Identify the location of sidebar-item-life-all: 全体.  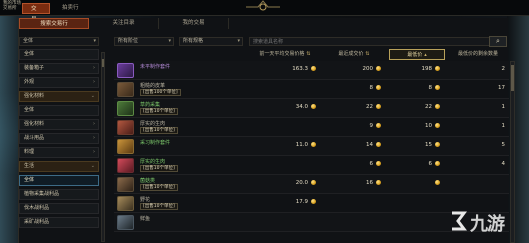
(59, 180).